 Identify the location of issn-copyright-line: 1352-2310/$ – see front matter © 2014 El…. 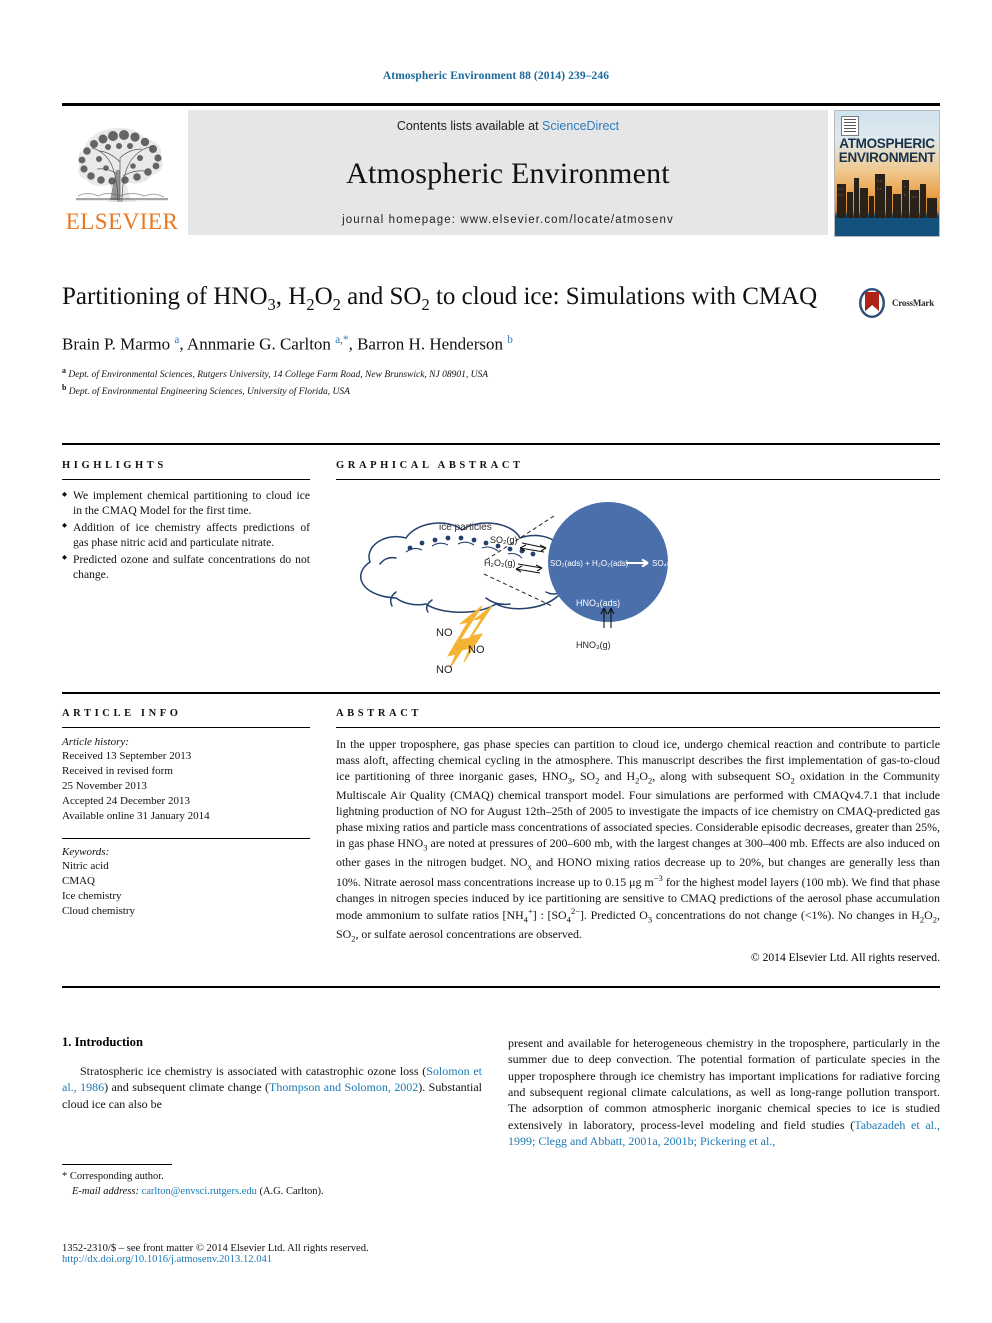
(215, 1248).